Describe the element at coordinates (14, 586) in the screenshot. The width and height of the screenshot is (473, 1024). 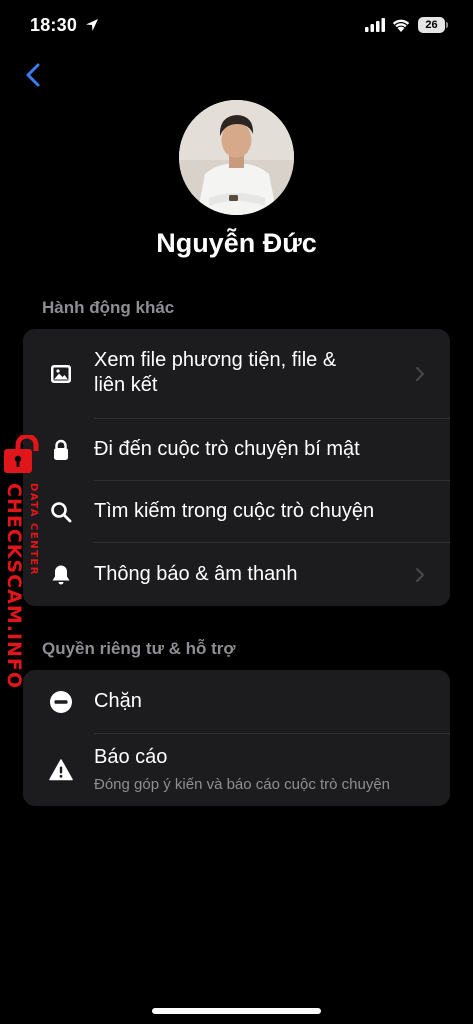
I see `watermark-brand: CHECKSCAM.INFO` at that location.